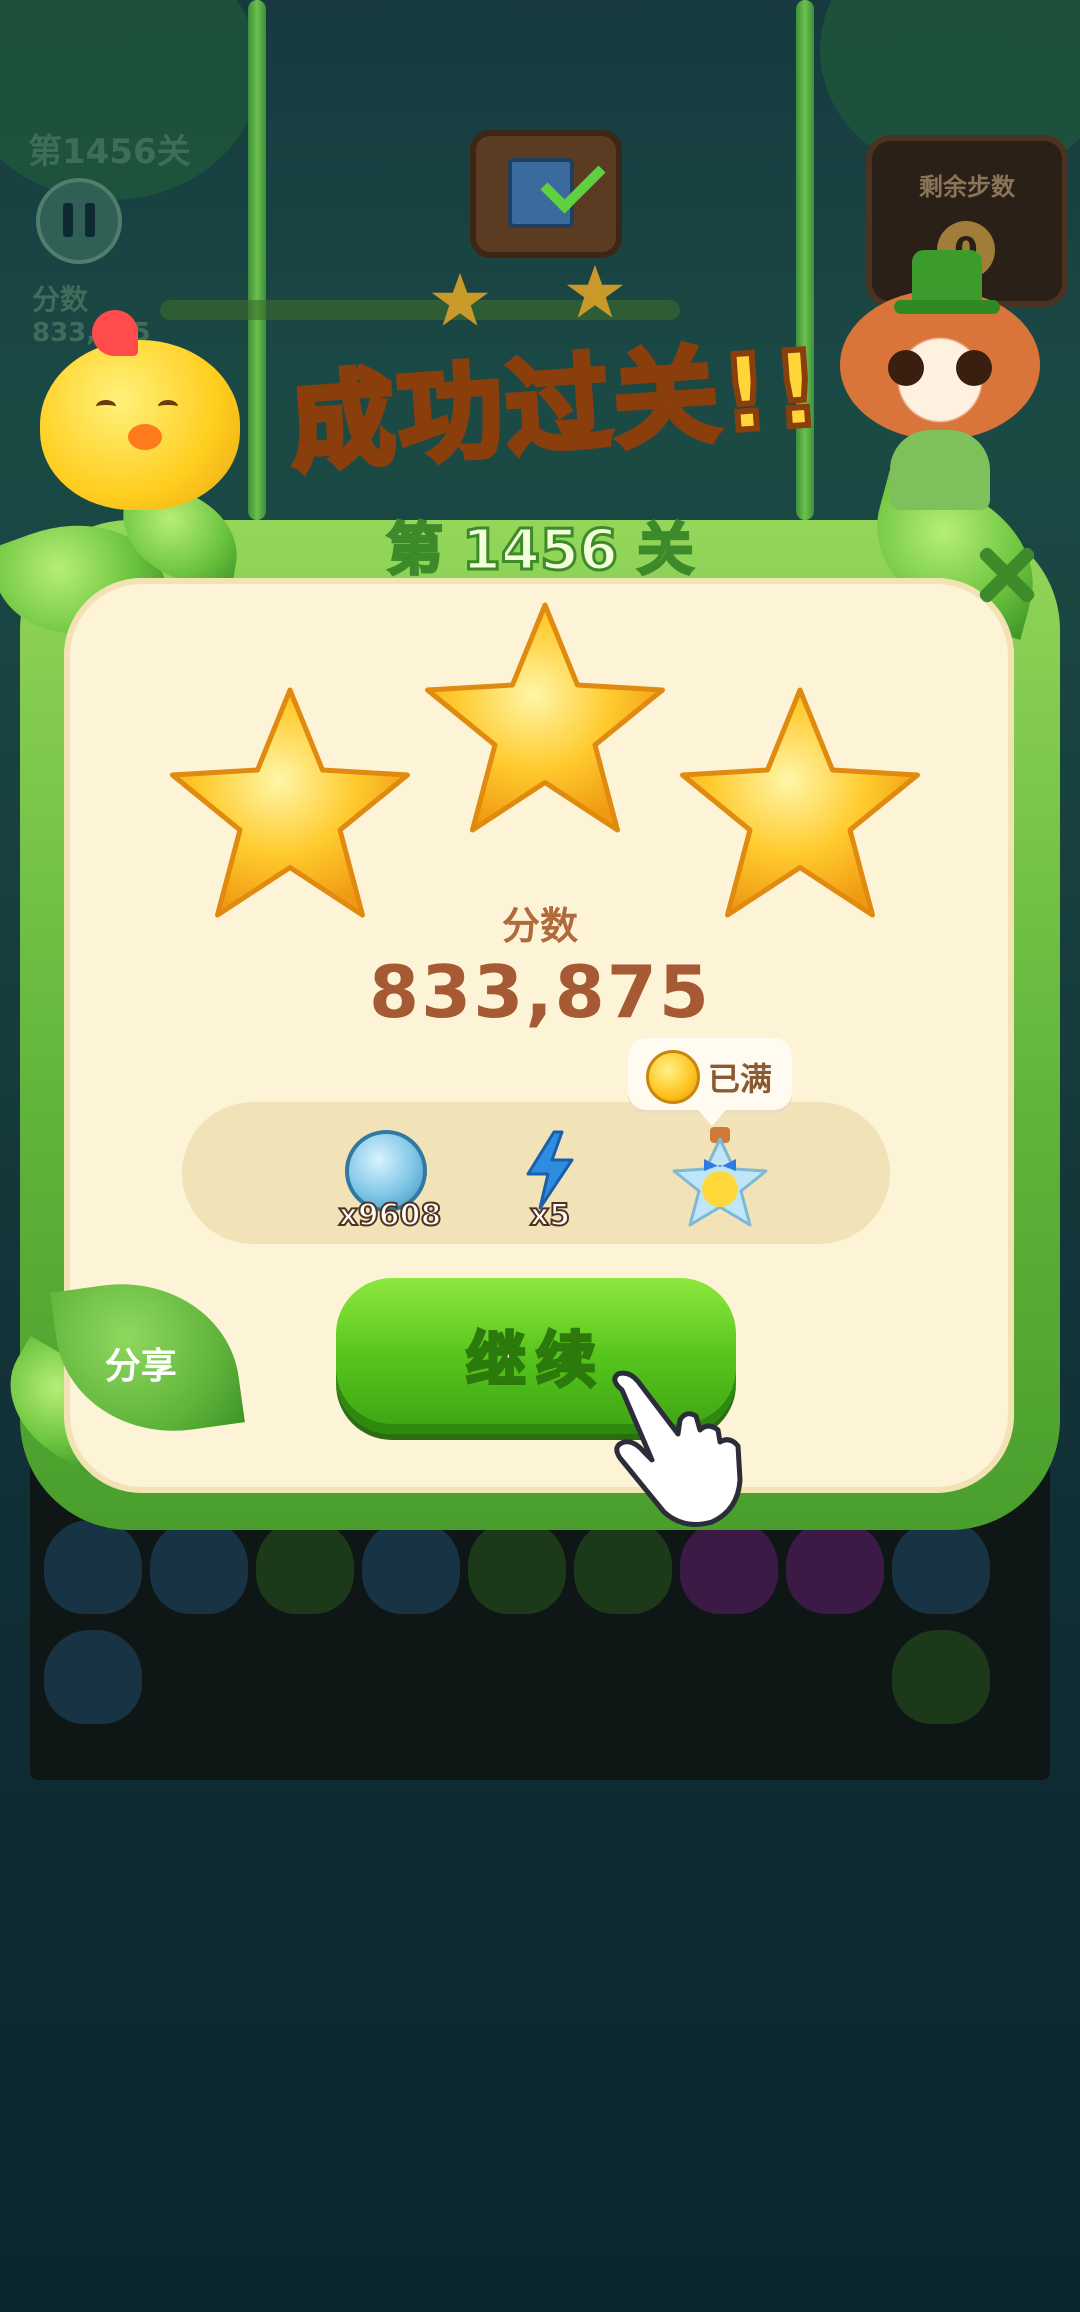 The image size is (1080, 2312). Describe the element at coordinates (79, 221) in the screenshot. I see `pause-button` at that location.